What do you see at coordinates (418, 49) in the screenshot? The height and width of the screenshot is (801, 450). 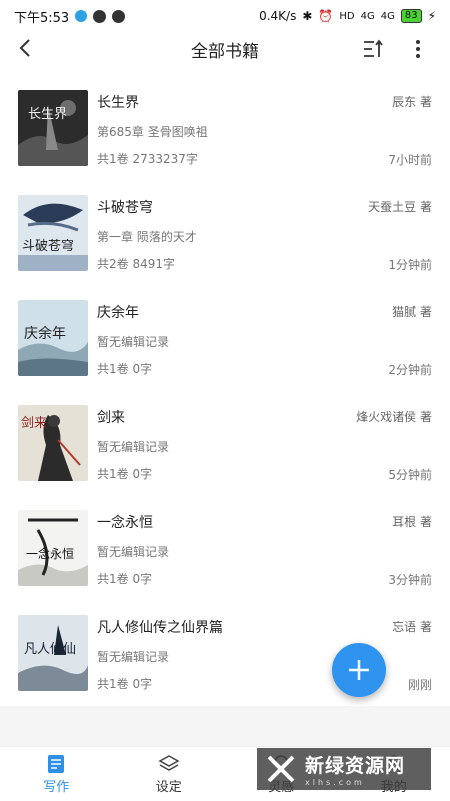 I see `more-vertical-icon` at bounding box center [418, 49].